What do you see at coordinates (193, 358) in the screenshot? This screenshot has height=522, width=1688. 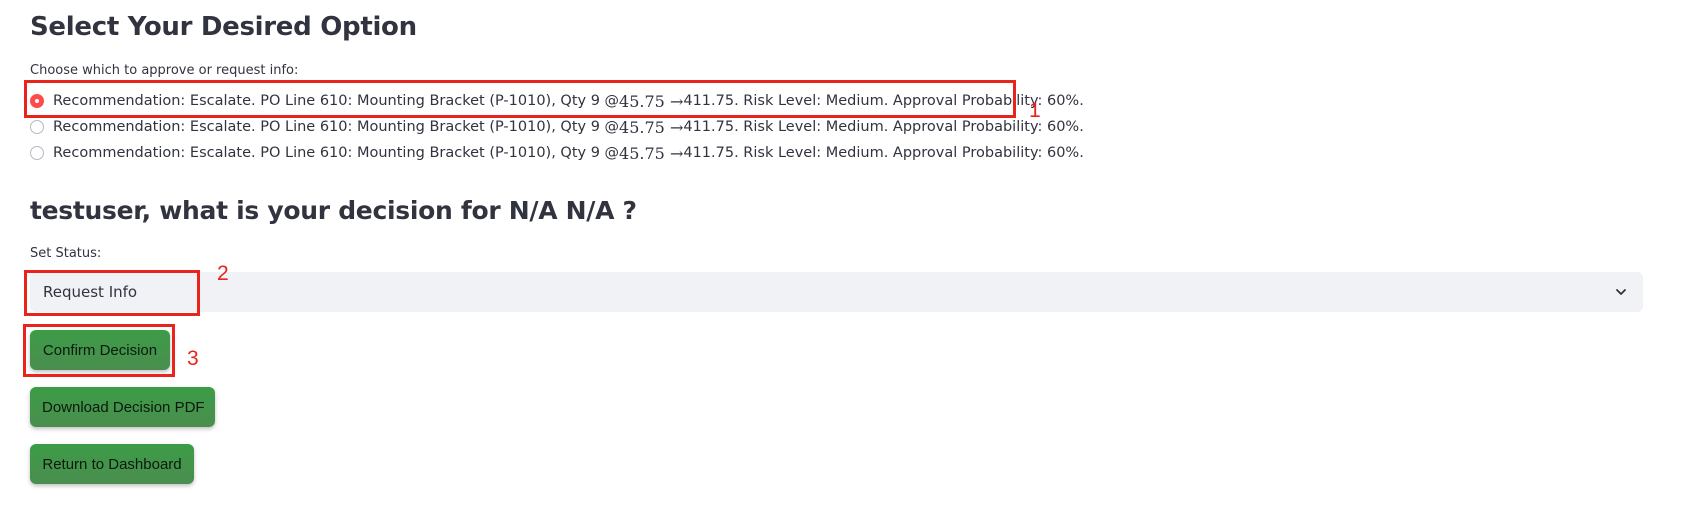 I see `annotation-number-3: 3` at bounding box center [193, 358].